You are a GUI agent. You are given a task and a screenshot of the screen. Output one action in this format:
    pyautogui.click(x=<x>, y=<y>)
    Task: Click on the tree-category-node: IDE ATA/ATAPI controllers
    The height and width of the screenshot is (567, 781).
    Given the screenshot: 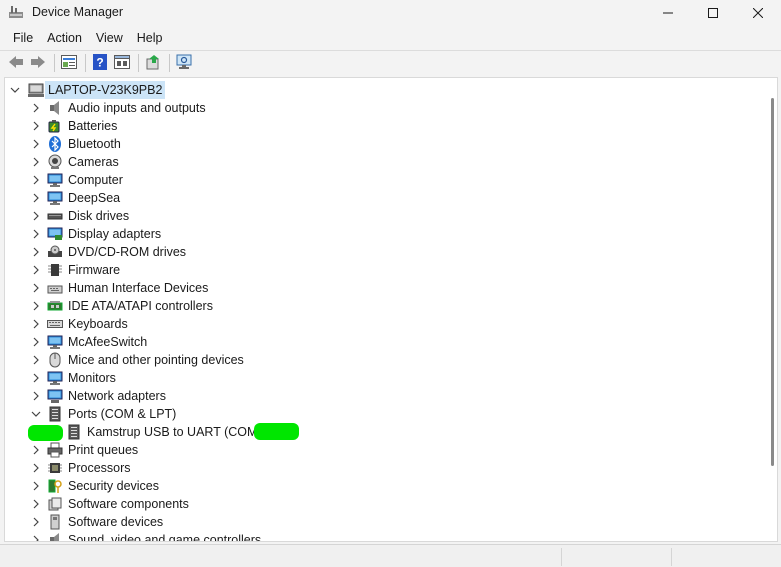 What is the action you would take?
    pyautogui.click(x=385, y=306)
    